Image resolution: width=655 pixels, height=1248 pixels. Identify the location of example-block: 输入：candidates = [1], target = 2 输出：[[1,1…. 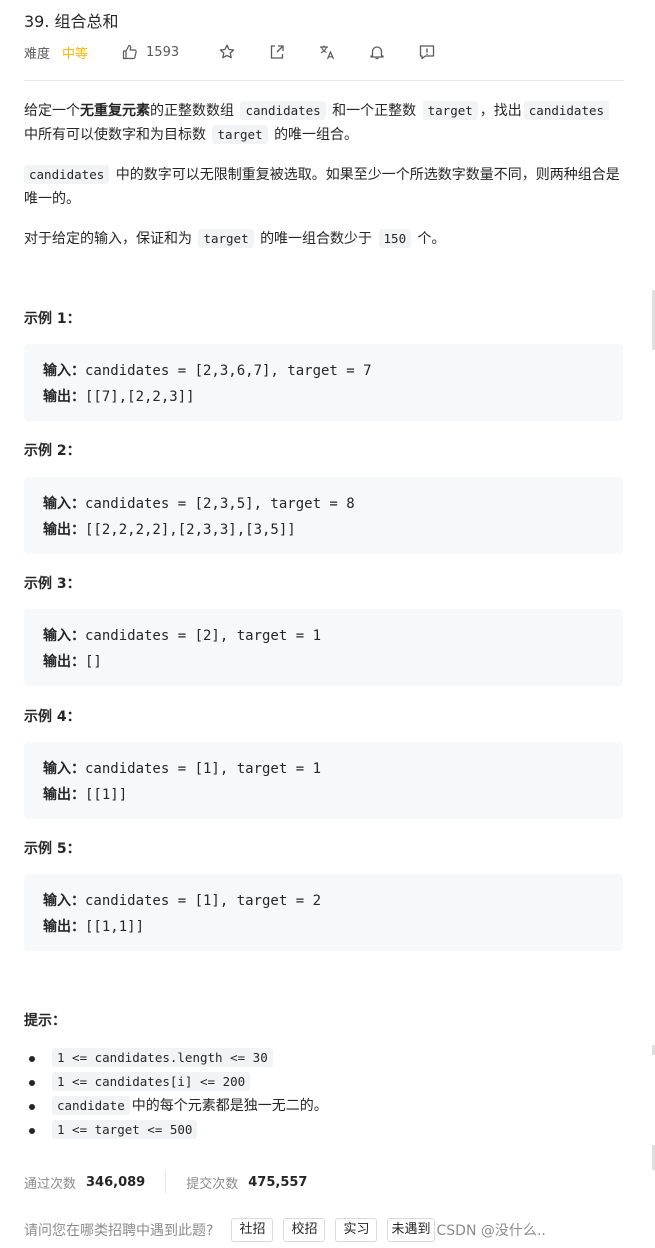
(323, 912).